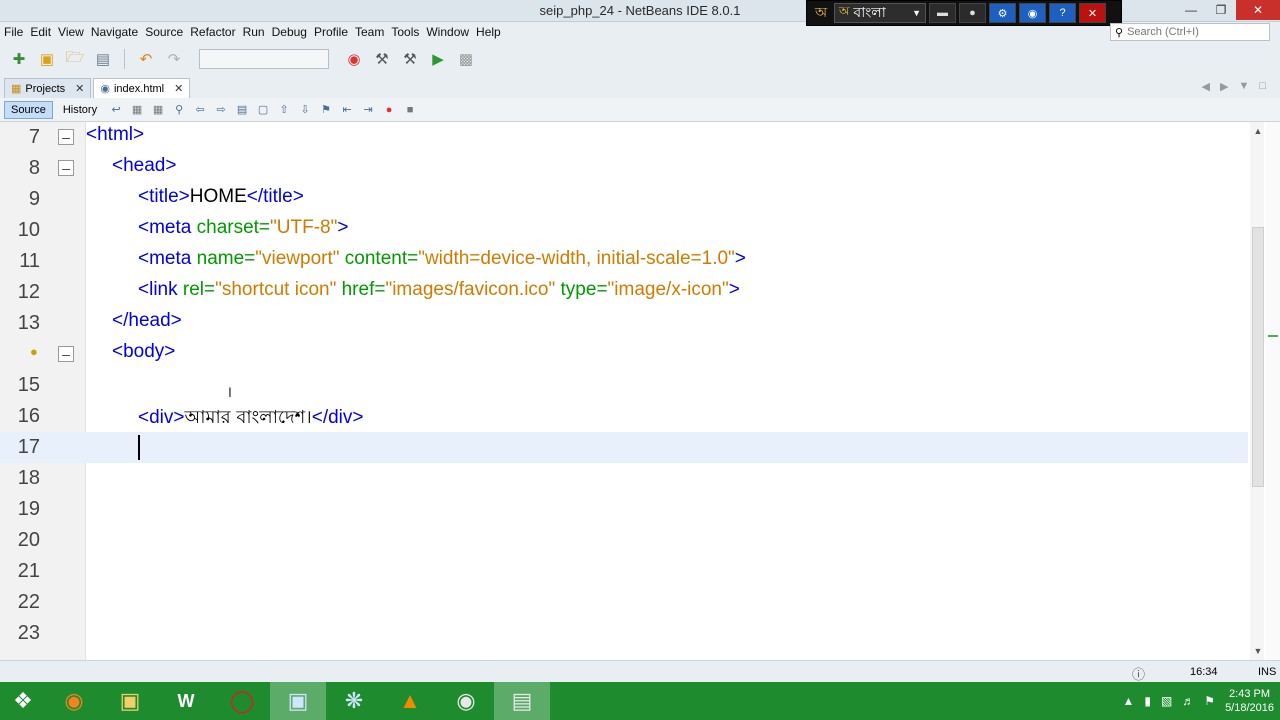 This screenshot has height=720, width=1280. I want to click on source-tab: Source, so click(28, 109).